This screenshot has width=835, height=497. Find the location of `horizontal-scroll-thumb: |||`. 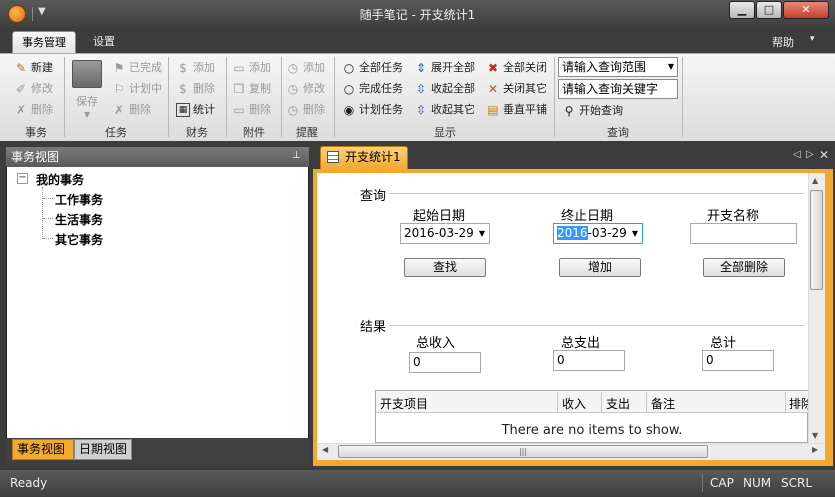

horizontal-scroll-thumb: ||| is located at coordinates (523, 451).